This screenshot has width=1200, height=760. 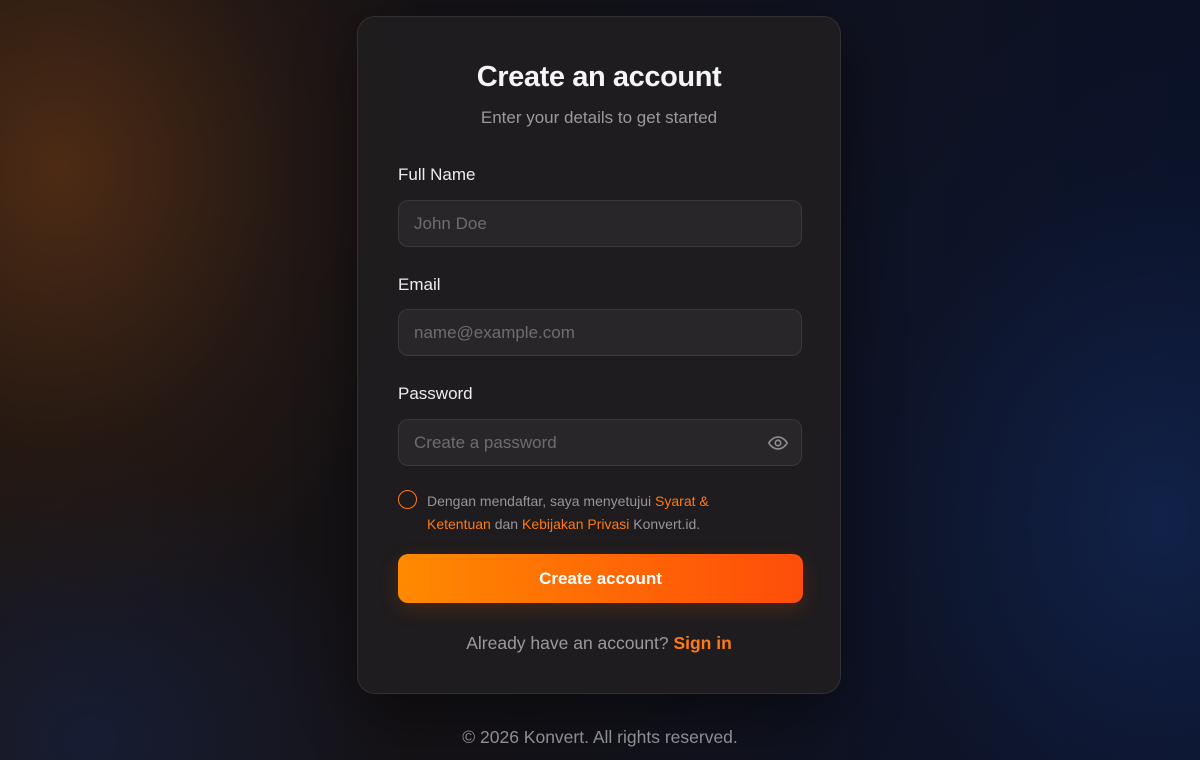 I want to click on create-account-button: Create account, so click(x=600, y=578).